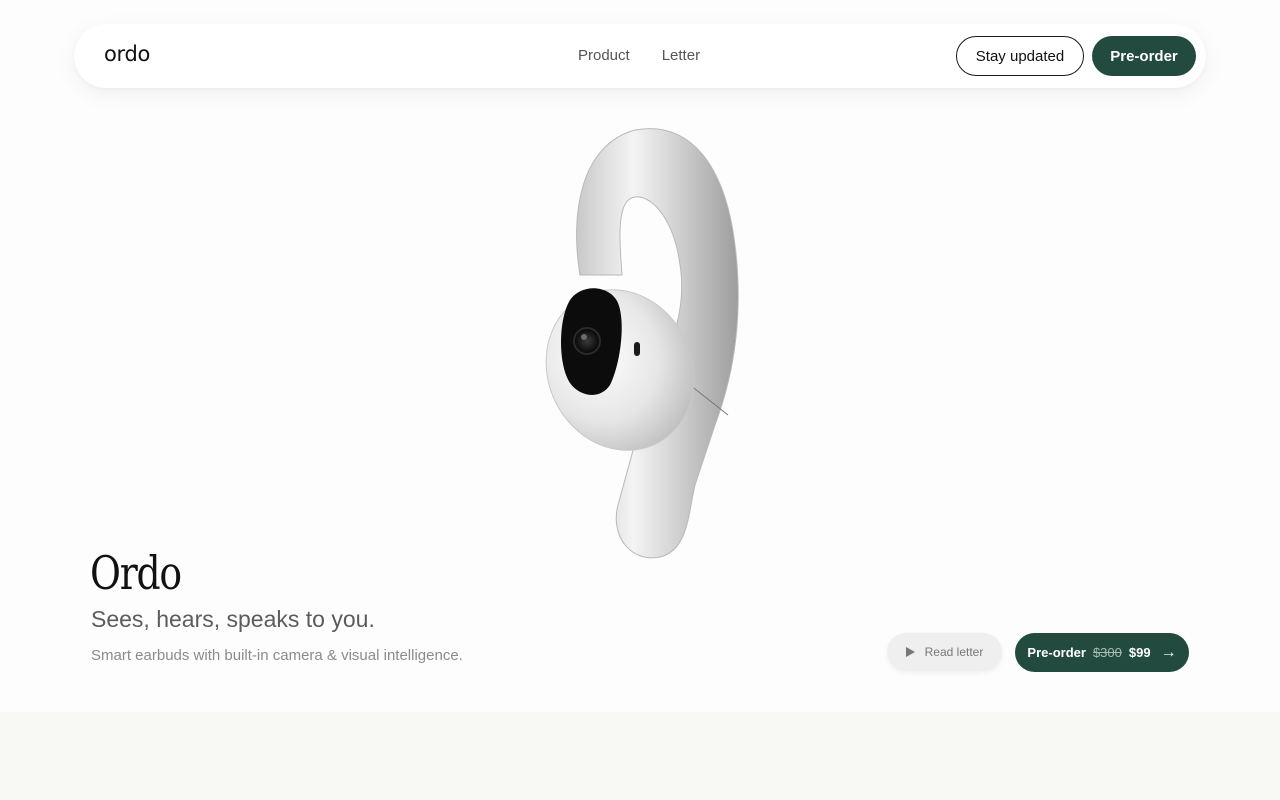  Describe the element at coordinates (642, 343) in the screenshot. I see `earbud-illustration` at that location.